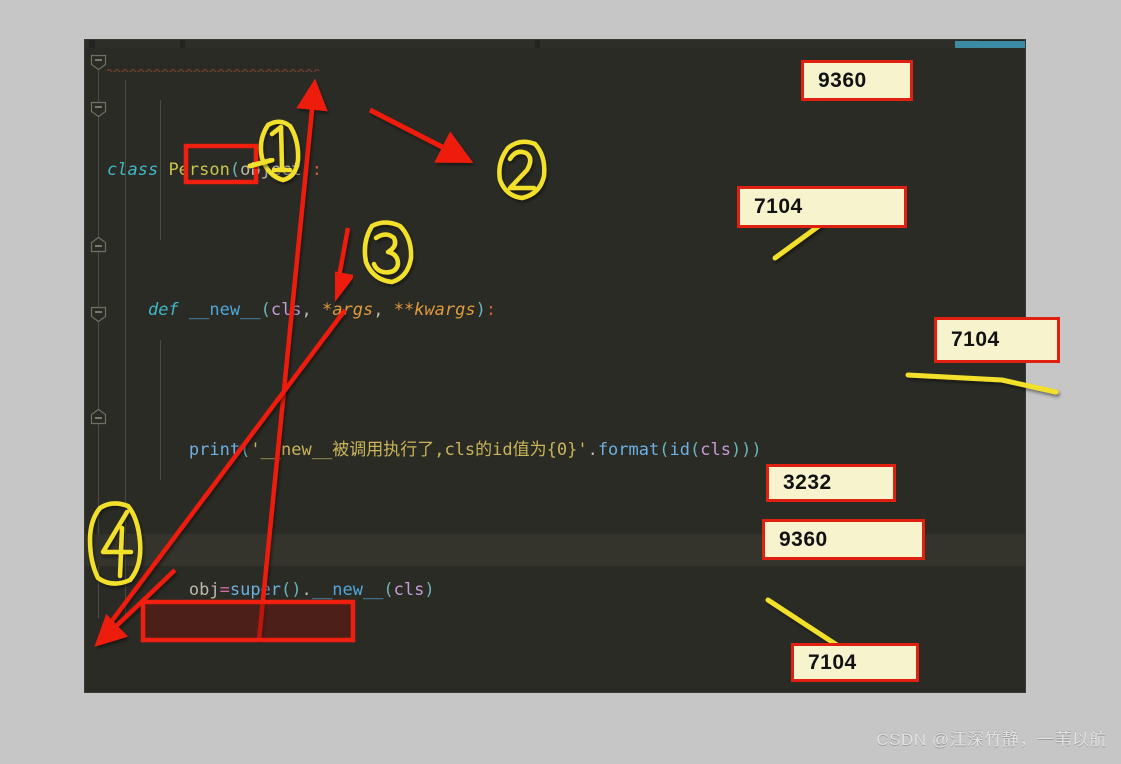 The image size is (1121, 764). I want to click on callout-object-id-value: 3232, so click(807, 482).